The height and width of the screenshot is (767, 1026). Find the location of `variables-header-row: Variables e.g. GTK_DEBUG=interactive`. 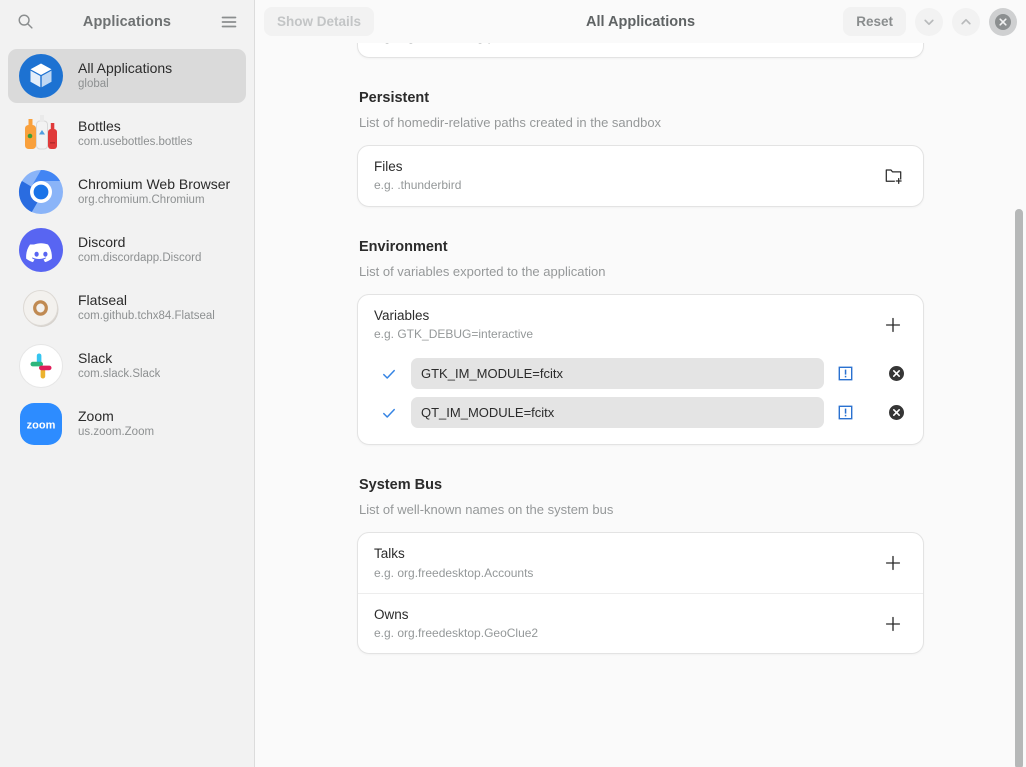

variables-header-row: Variables e.g. GTK_DEBUG=interactive is located at coordinates (640, 325).